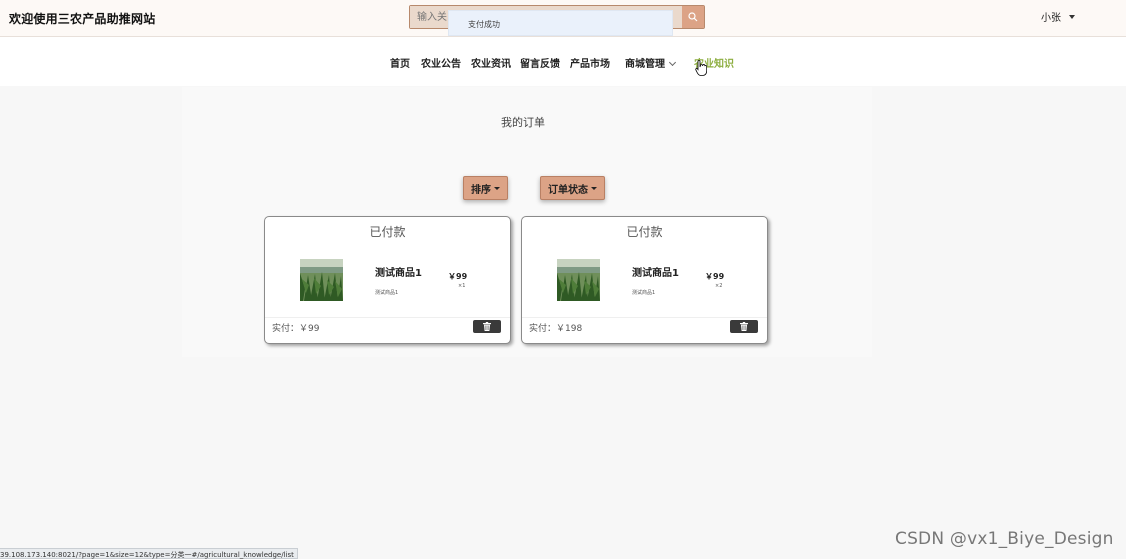 The image size is (1126, 559). What do you see at coordinates (568, 190) in the screenshot?
I see `order-status-label: 订单状态` at bounding box center [568, 190].